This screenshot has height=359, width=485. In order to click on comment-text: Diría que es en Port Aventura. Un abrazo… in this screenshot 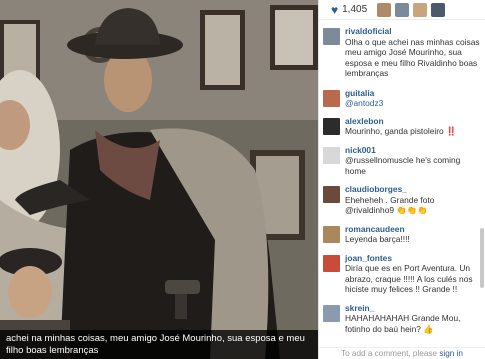, I will do `click(409, 278)`.